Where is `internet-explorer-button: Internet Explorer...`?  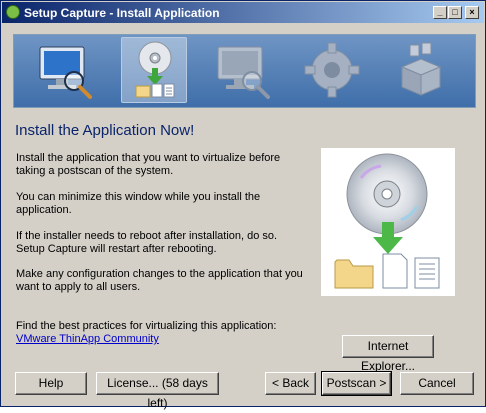 internet-explorer-button: Internet Explorer... is located at coordinates (388, 354).